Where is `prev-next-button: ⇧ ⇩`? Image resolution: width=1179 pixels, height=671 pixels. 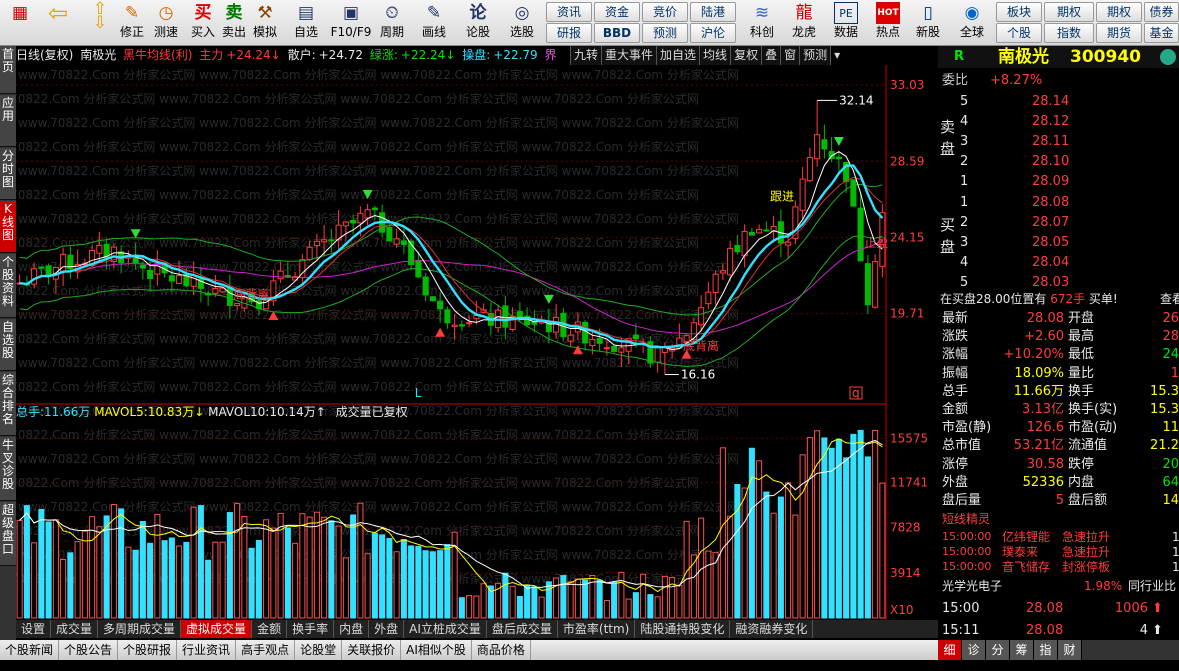
prev-next-button: ⇧ ⇩ is located at coordinates (100, 22).